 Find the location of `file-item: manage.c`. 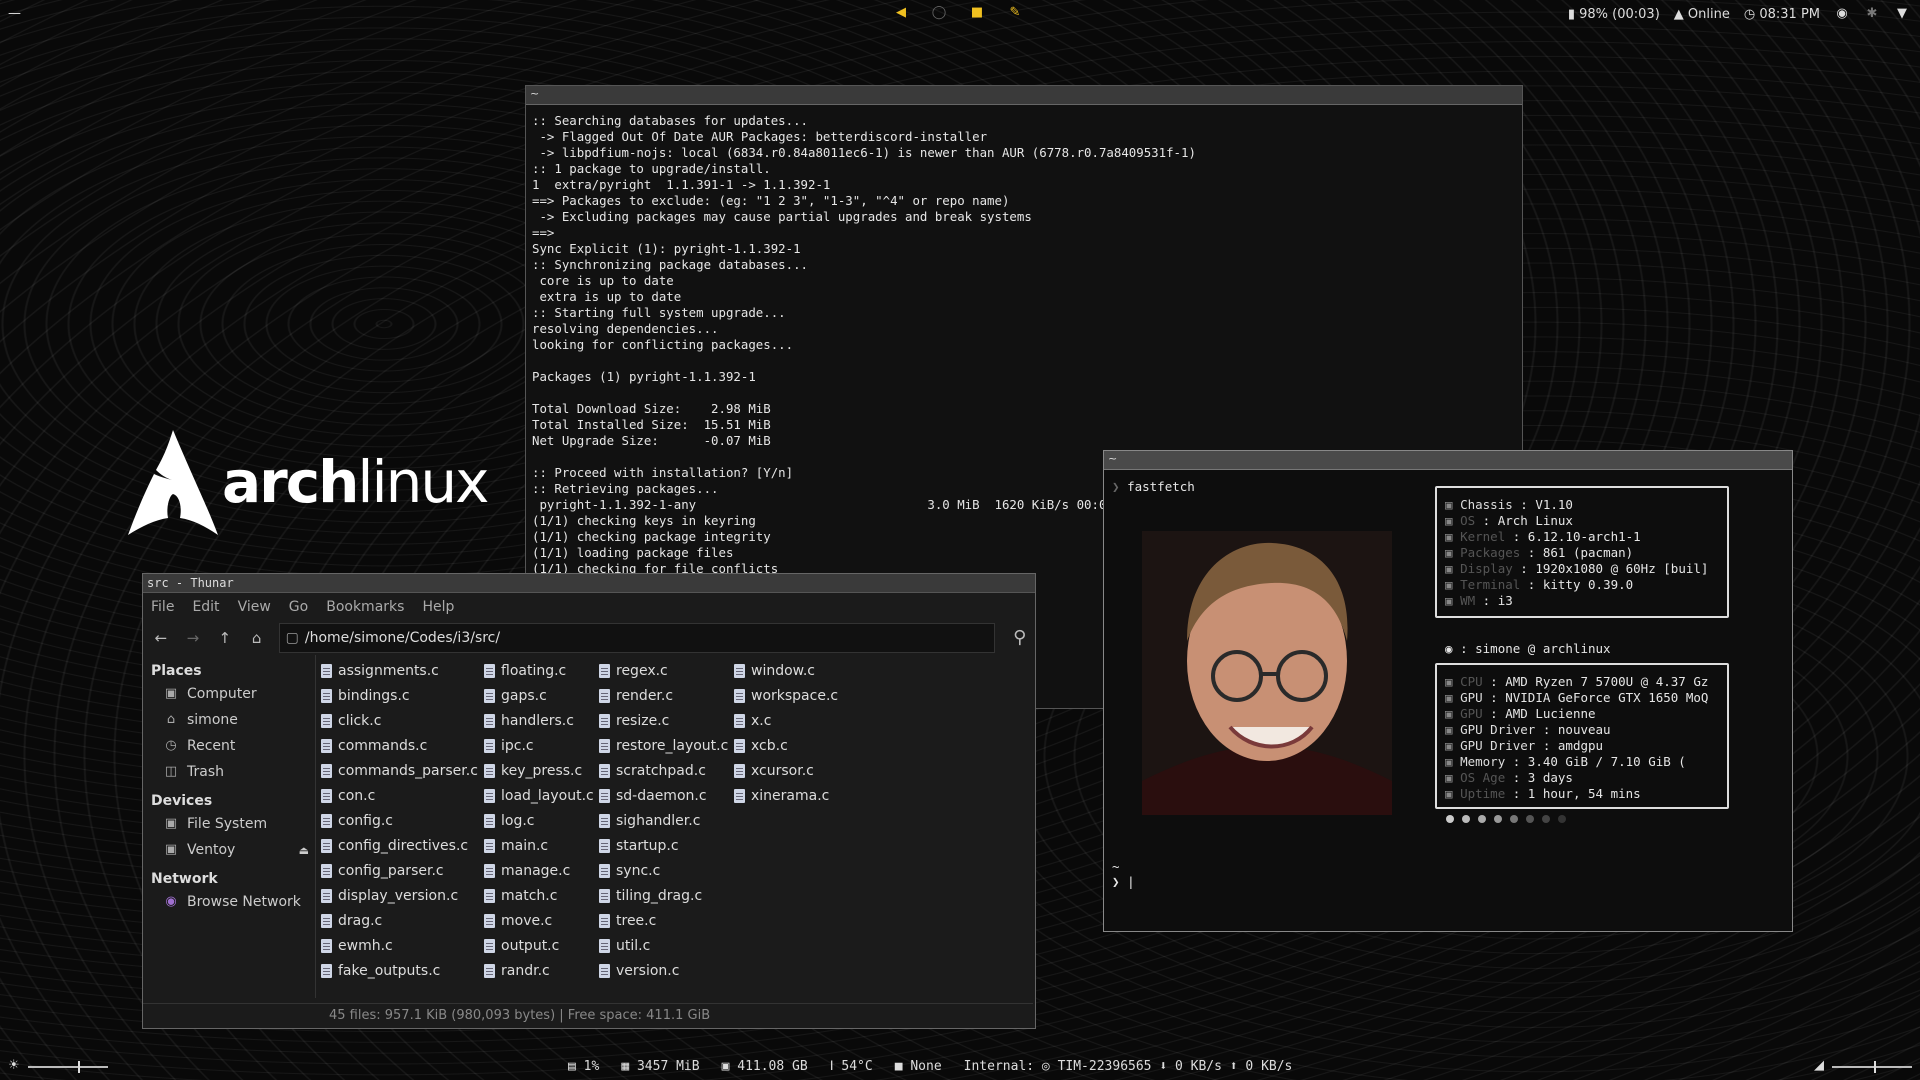

file-item: manage.c is located at coordinates (527, 871).